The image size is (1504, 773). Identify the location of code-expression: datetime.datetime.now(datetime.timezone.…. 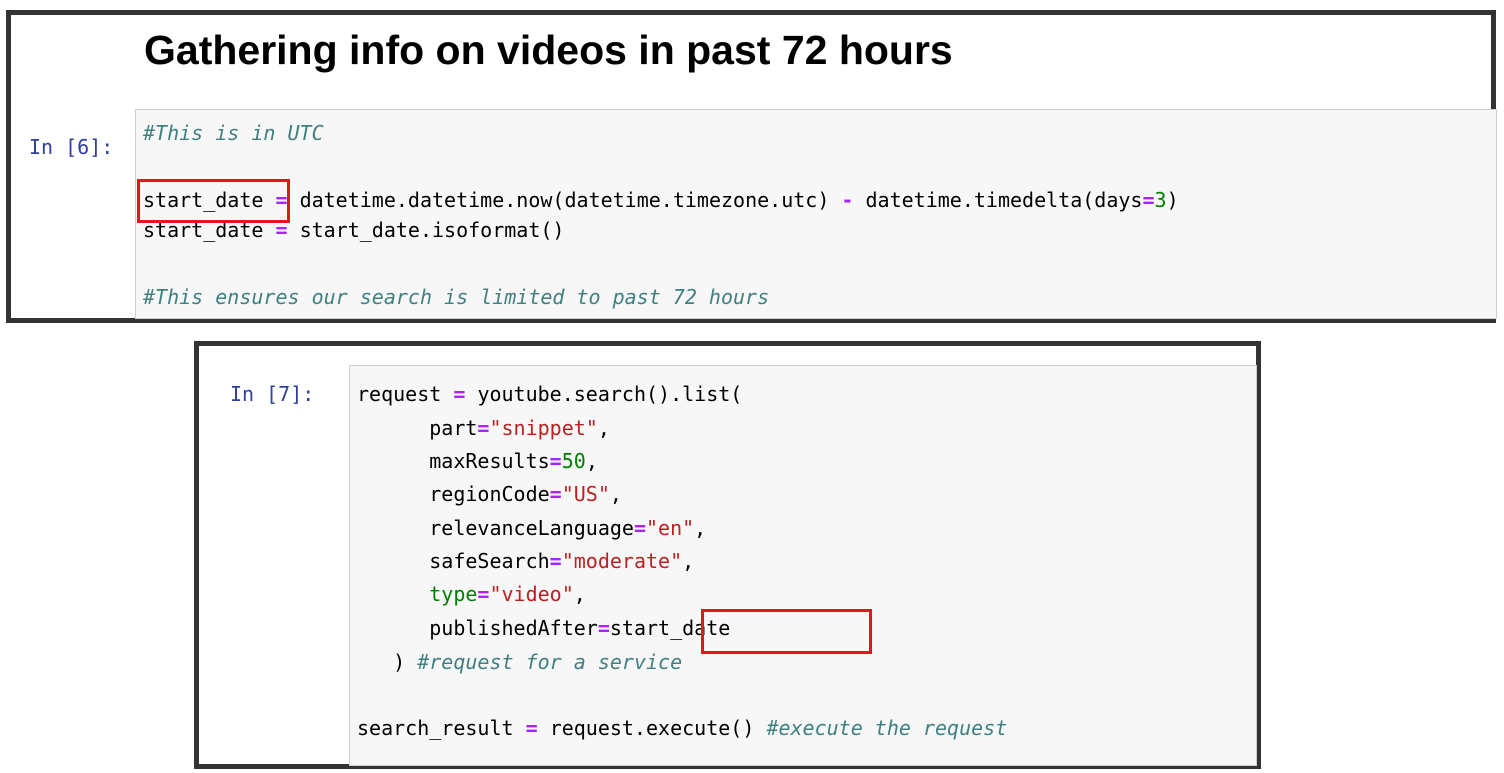
(564, 200).